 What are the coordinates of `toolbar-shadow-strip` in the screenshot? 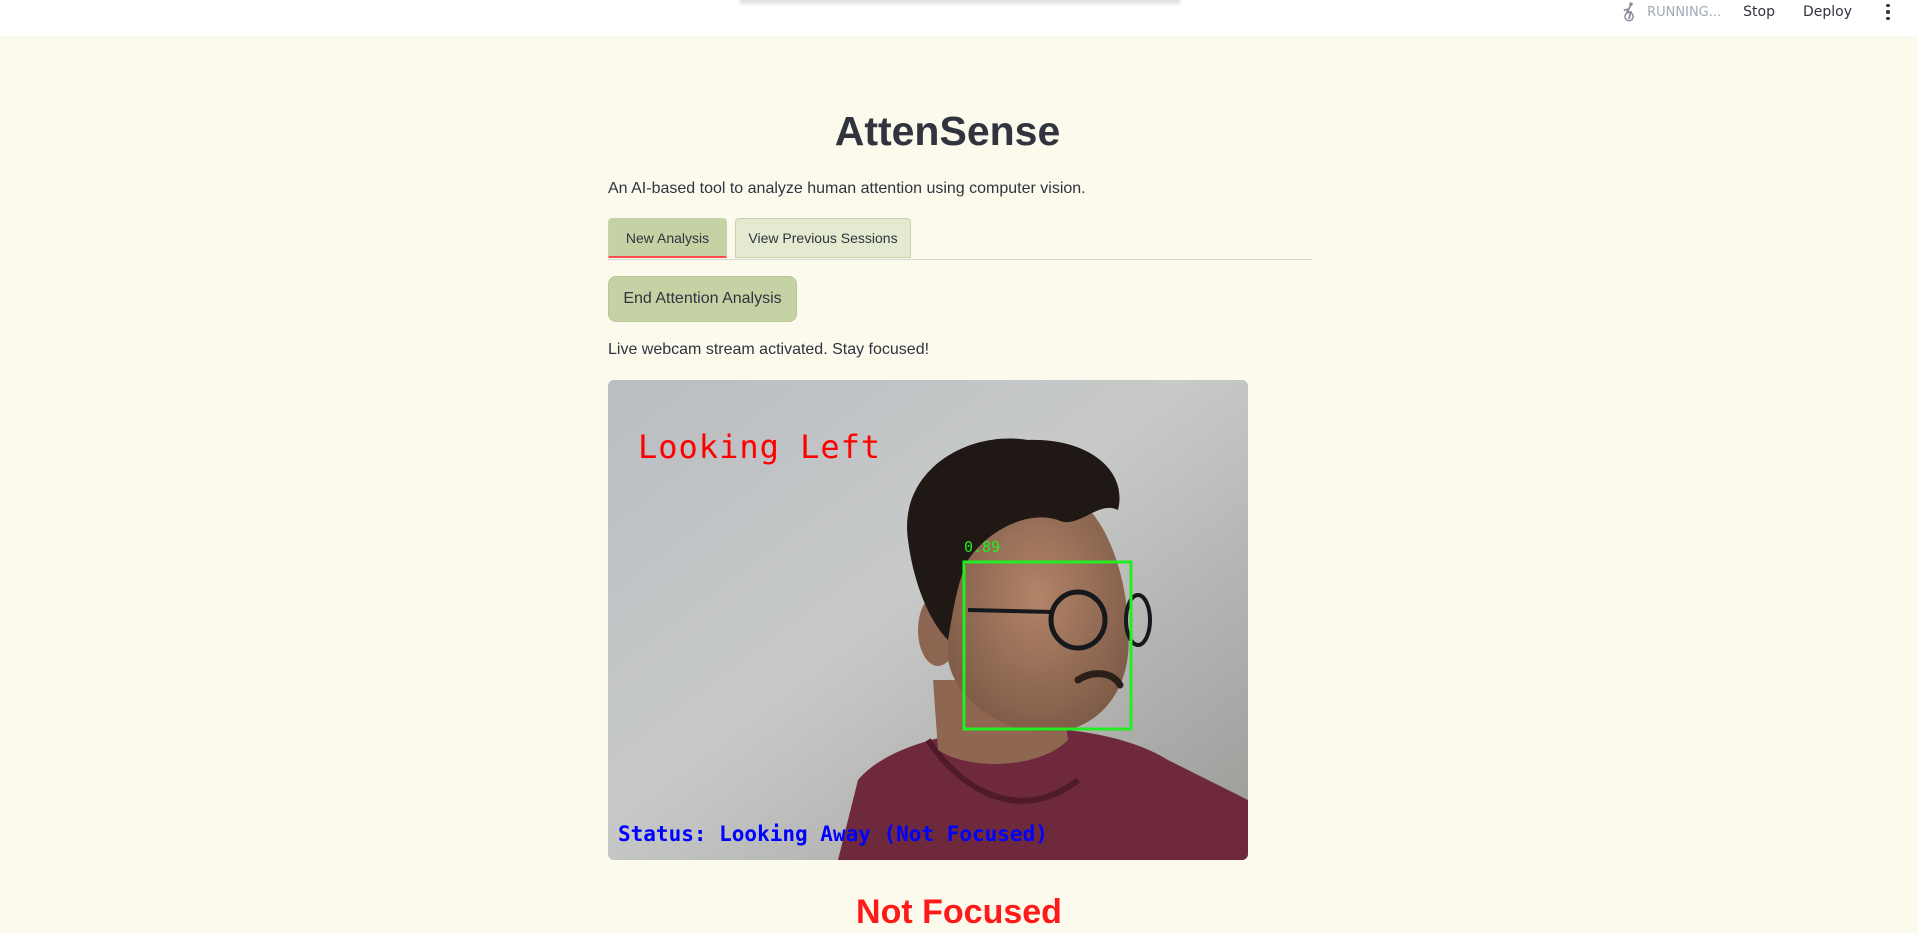 It's located at (960, 1).